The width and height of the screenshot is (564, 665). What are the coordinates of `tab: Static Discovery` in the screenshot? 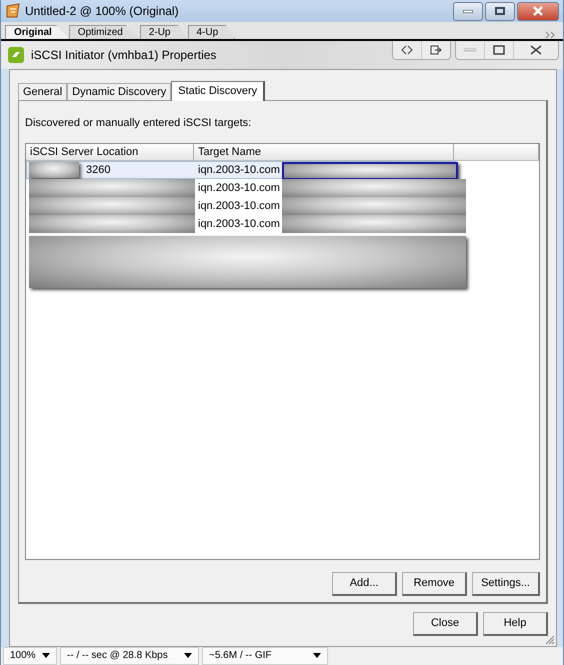 It's located at (218, 90).